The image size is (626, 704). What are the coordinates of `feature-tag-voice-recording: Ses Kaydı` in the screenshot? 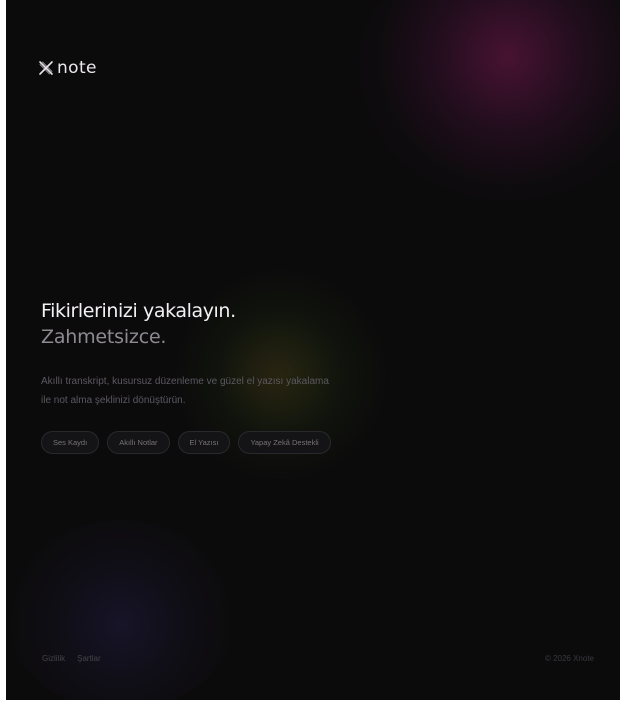 It's located at (70, 442).